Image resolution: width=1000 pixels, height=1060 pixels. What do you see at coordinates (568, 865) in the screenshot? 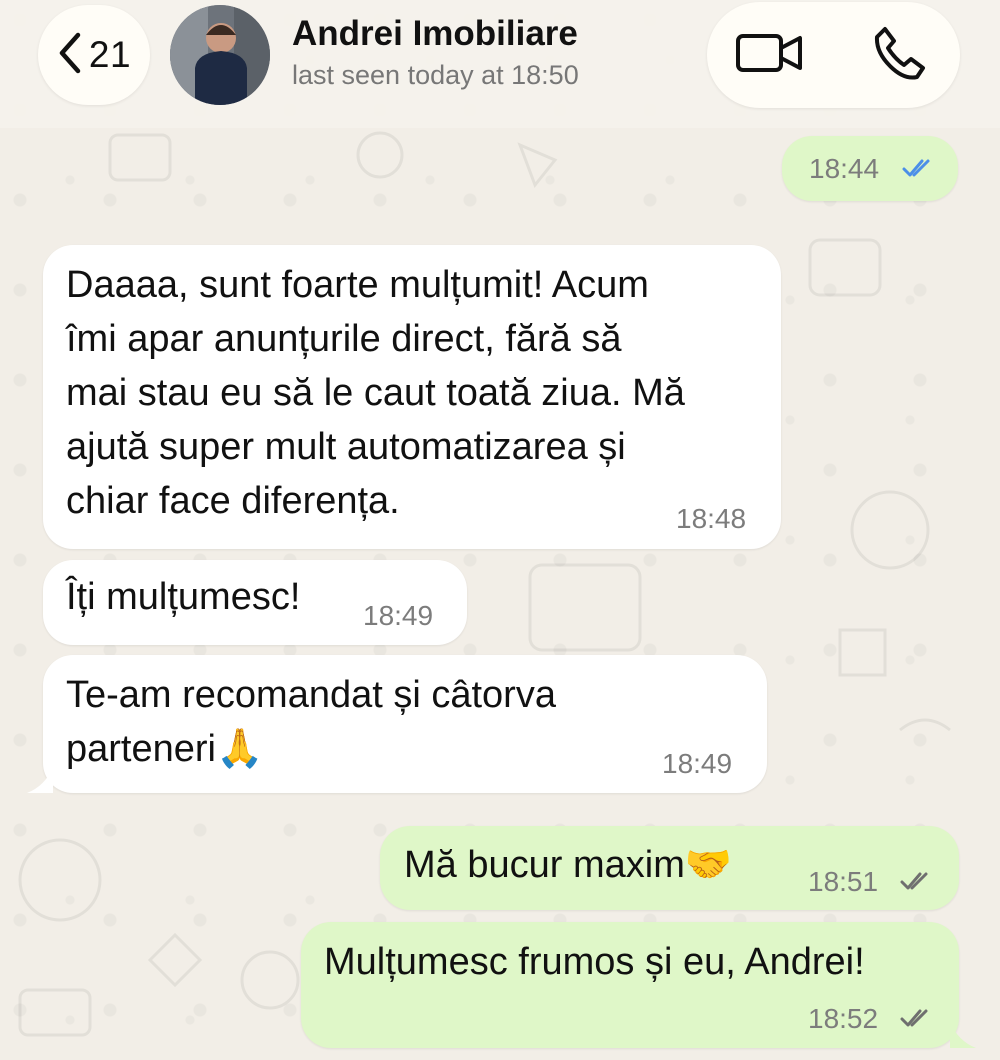
I see `message-text: Mă bucur maxim🤝` at bounding box center [568, 865].